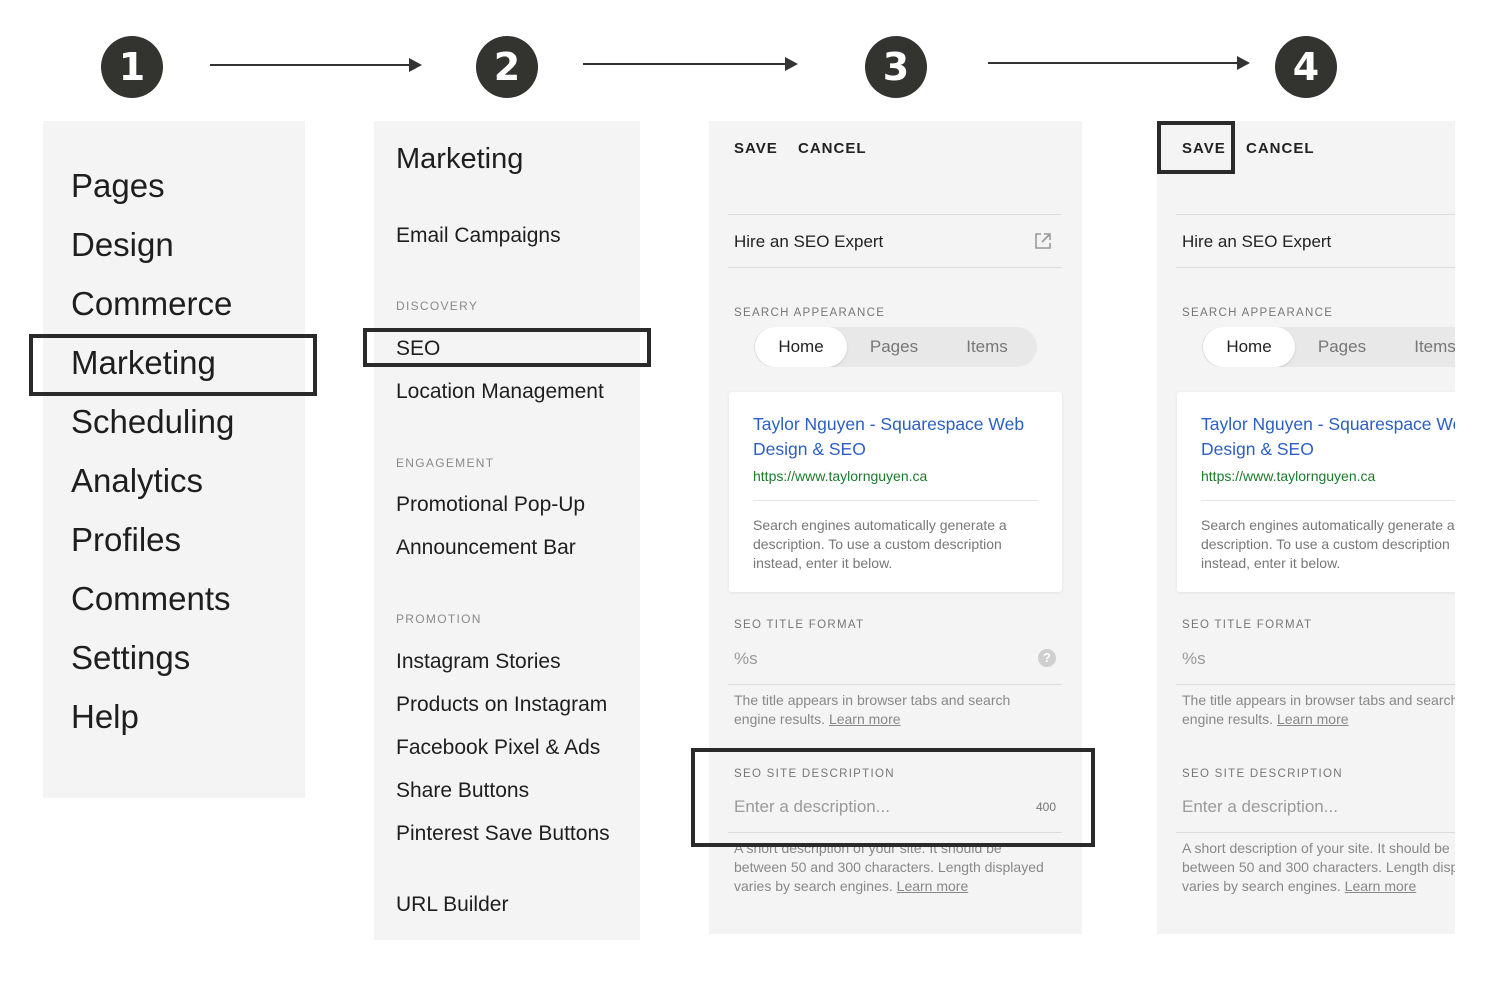 The width and height of the screenshot is (1500, 1003). I want to click on menu-instagram-stories: Instagram Stories, so click(478, 662).